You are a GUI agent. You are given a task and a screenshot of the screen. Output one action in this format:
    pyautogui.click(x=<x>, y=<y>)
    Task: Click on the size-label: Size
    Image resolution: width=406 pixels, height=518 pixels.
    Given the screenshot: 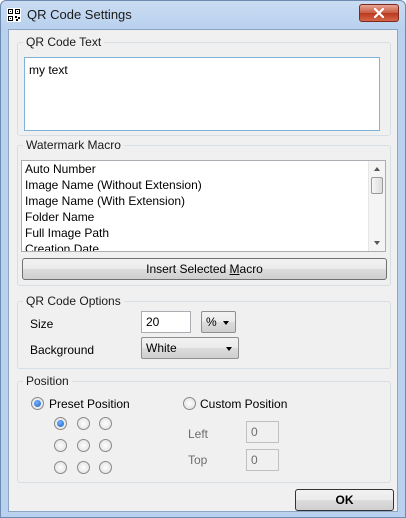 What is the action you would take?
    pyautogui.click(x=42, y=324)
    